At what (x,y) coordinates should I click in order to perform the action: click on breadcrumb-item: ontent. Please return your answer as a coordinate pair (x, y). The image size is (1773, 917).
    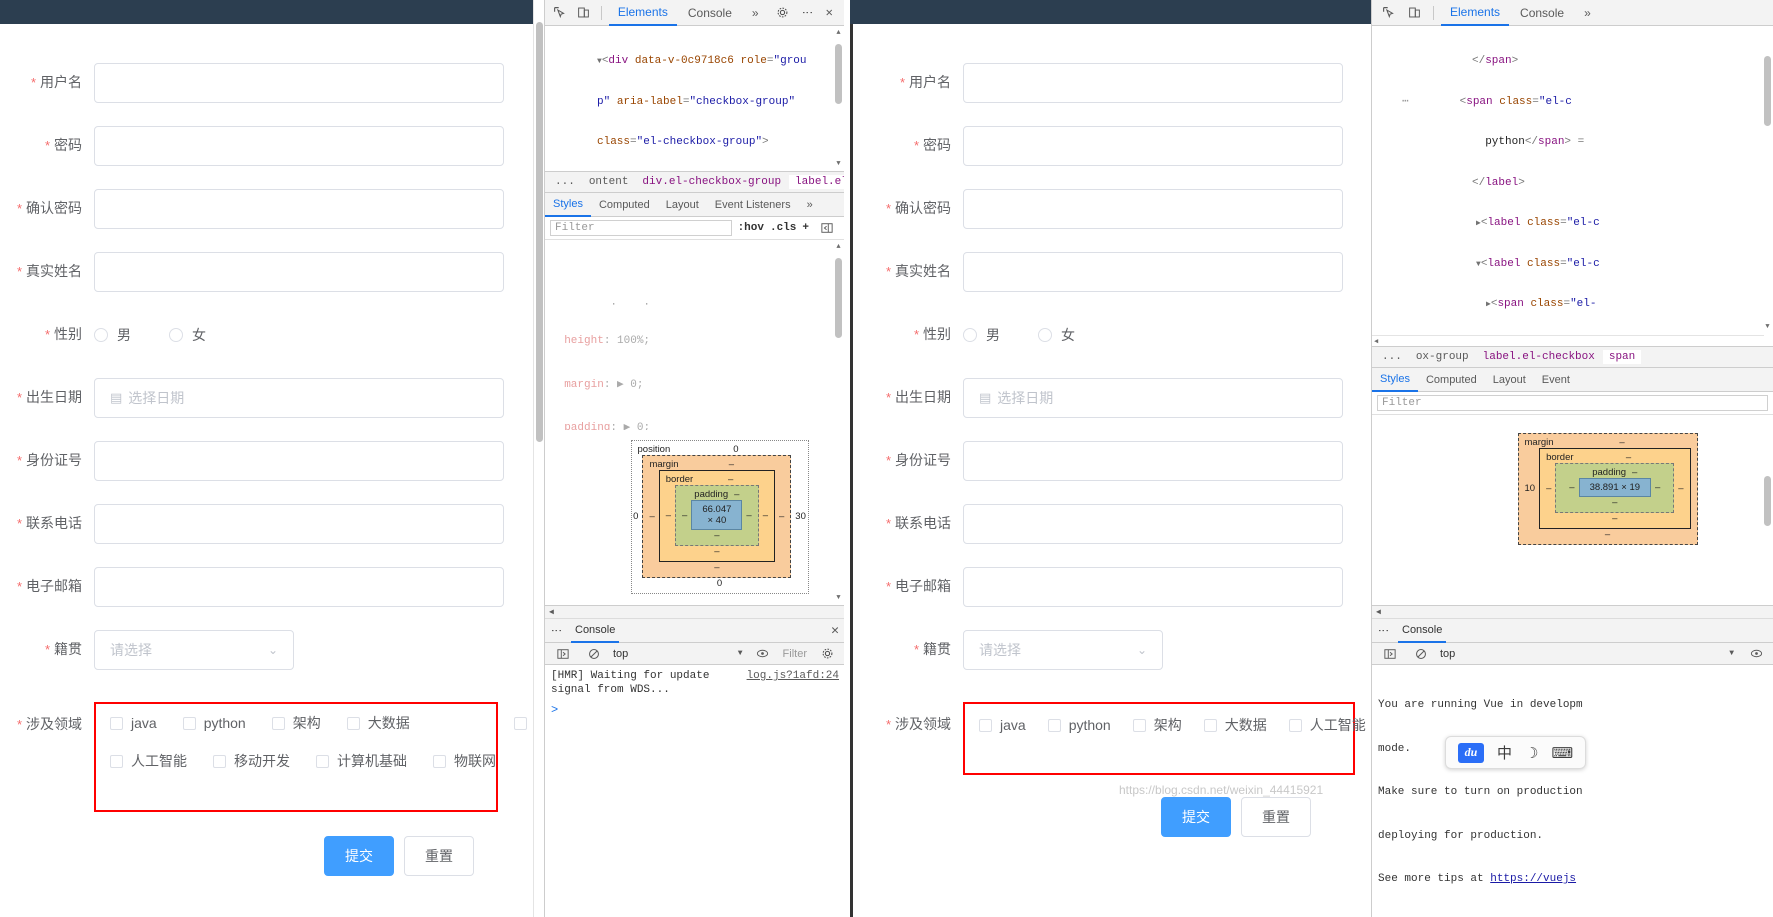
    Looking at the image, I should click on (609, 182).